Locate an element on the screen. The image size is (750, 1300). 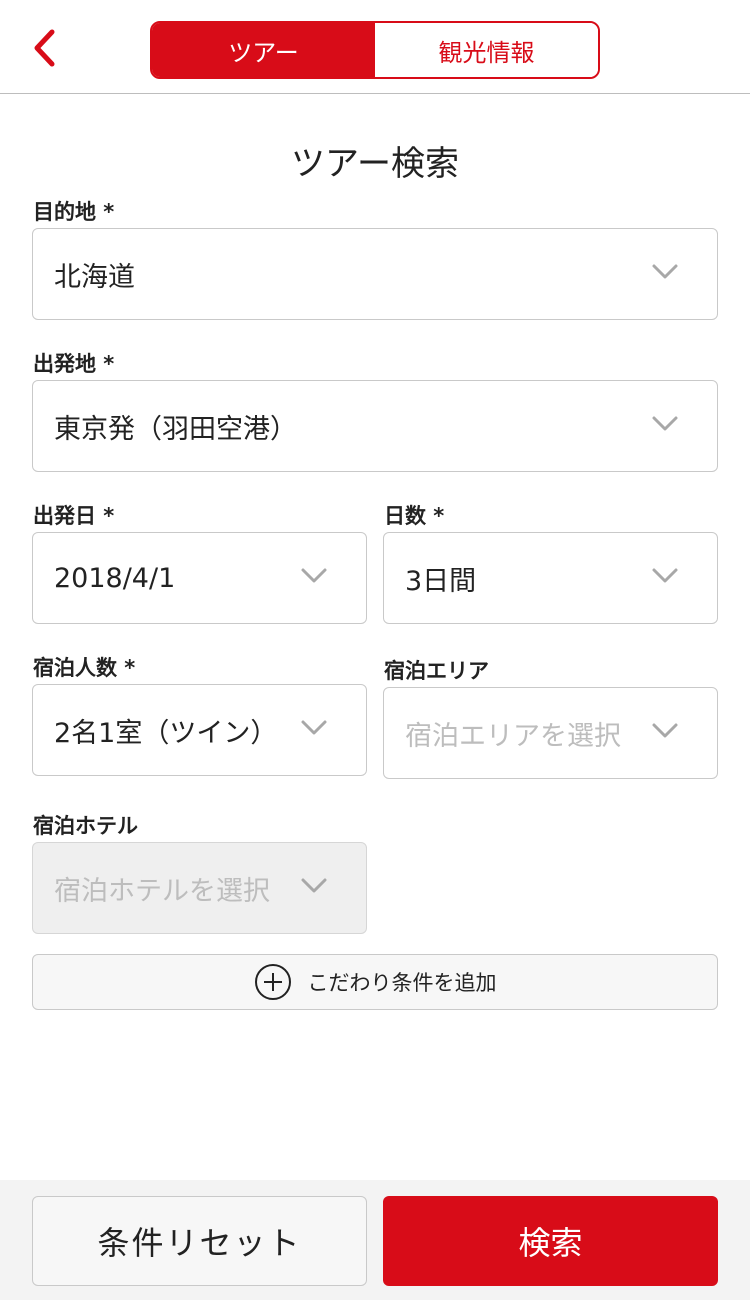
hotel-select: 宿泊ホテルを選択 is located at coordinates (199, 888).